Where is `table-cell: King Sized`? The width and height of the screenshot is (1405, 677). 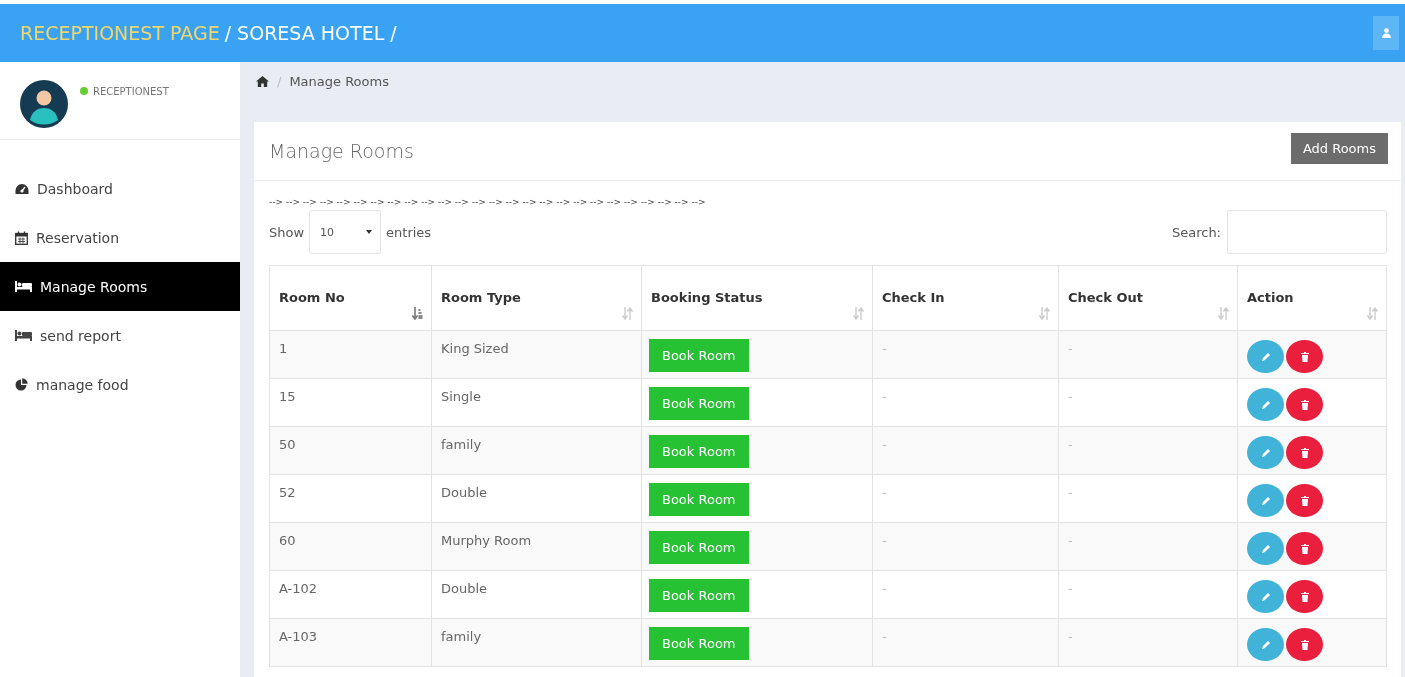
table-cell: King Sized is located at coordinates (536, 354).